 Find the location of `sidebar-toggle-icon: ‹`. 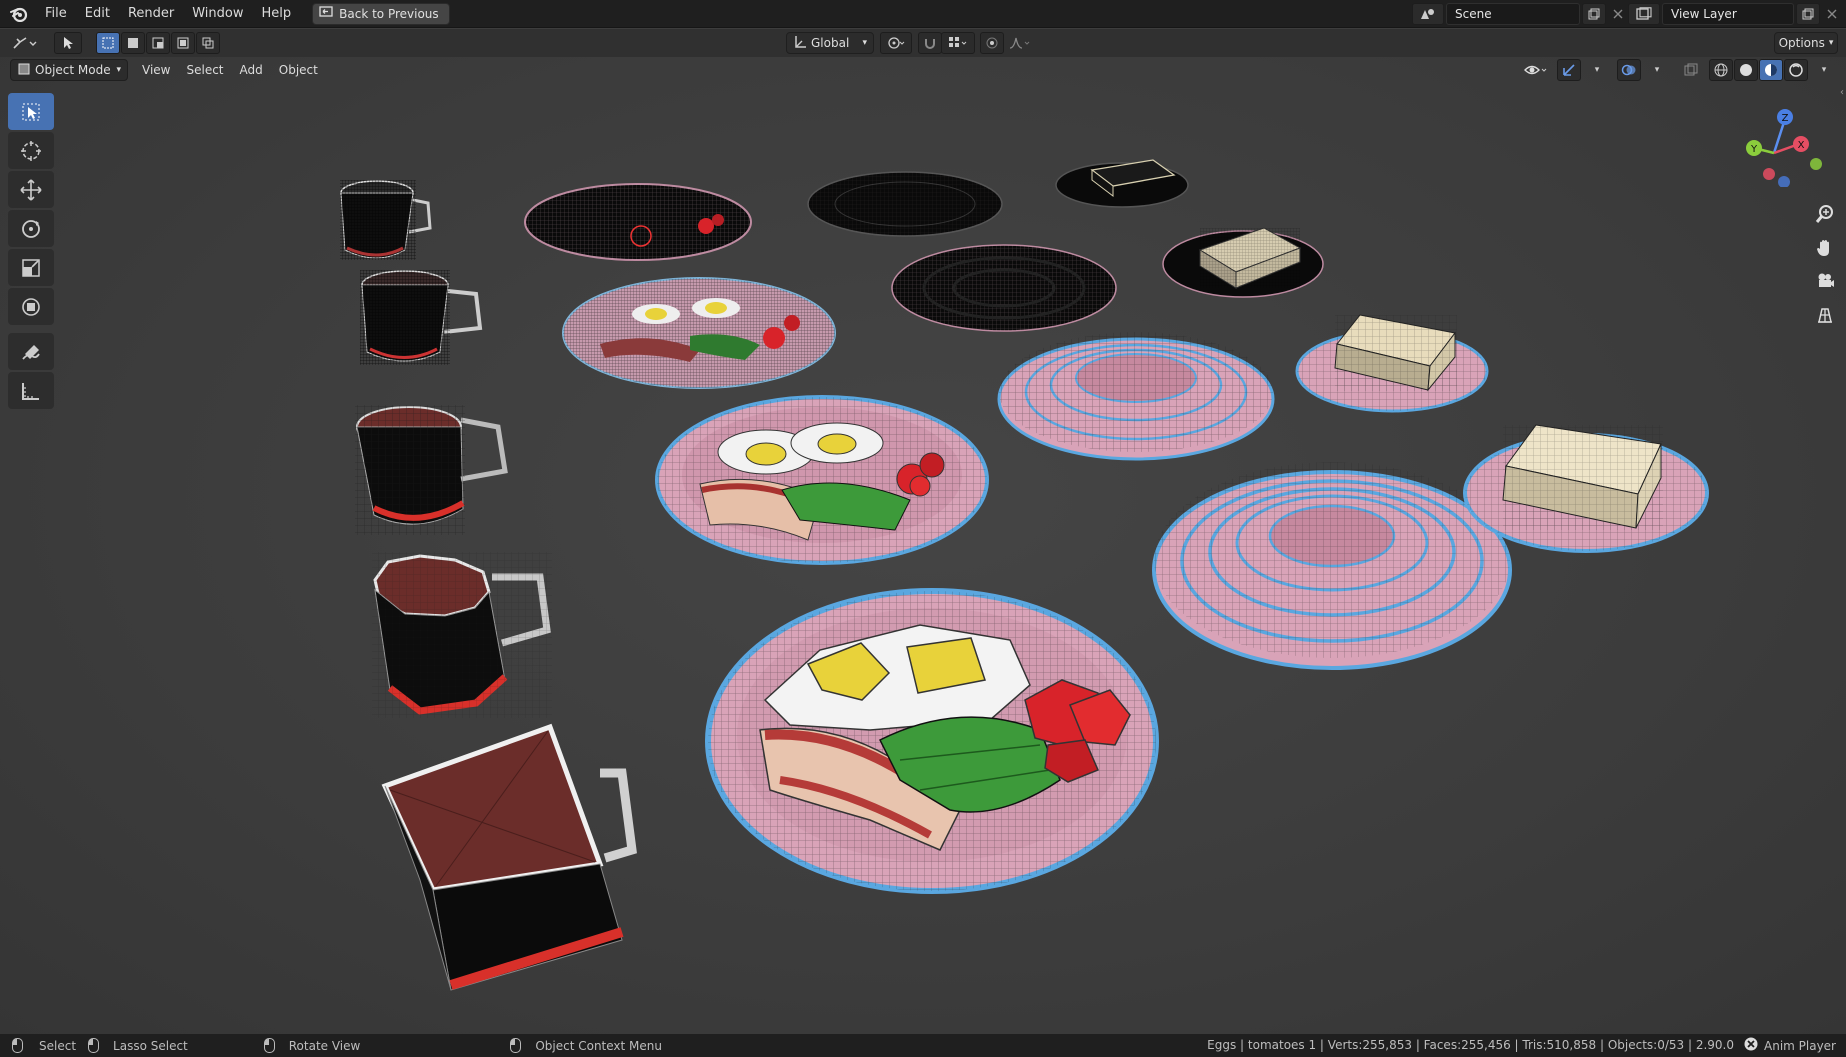

sidebar-toggle-icon: ‹ is located at coordinates (1842, 92).